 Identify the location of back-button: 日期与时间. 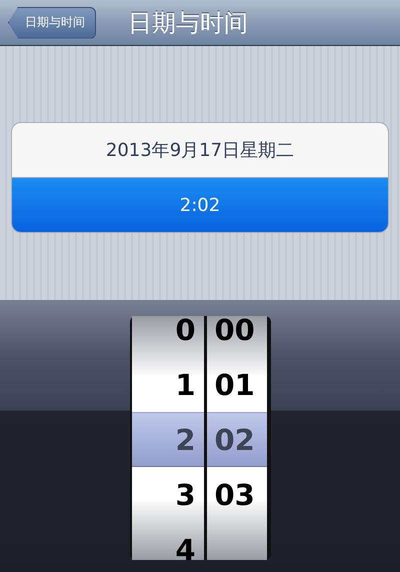
(52, 22).